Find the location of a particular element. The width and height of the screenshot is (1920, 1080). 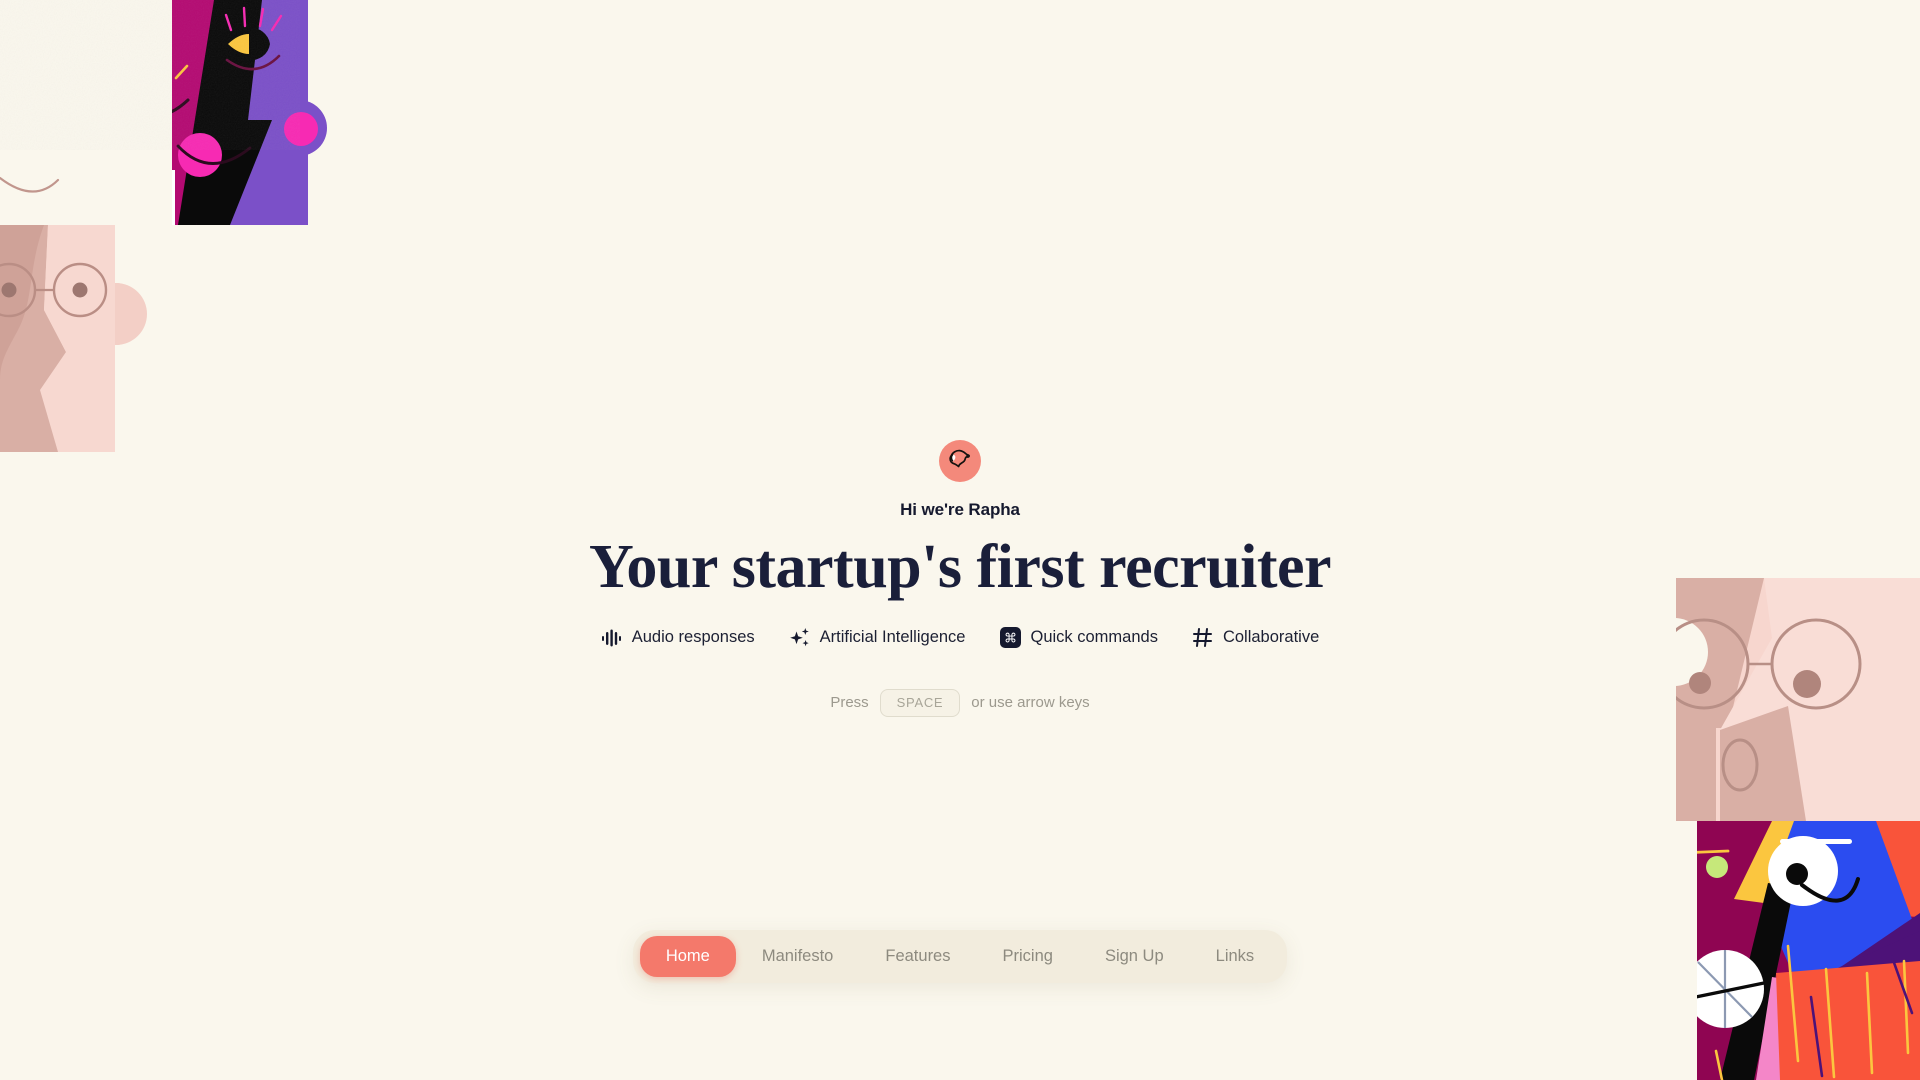

hash-icon is located at coordinates (1203, 638).